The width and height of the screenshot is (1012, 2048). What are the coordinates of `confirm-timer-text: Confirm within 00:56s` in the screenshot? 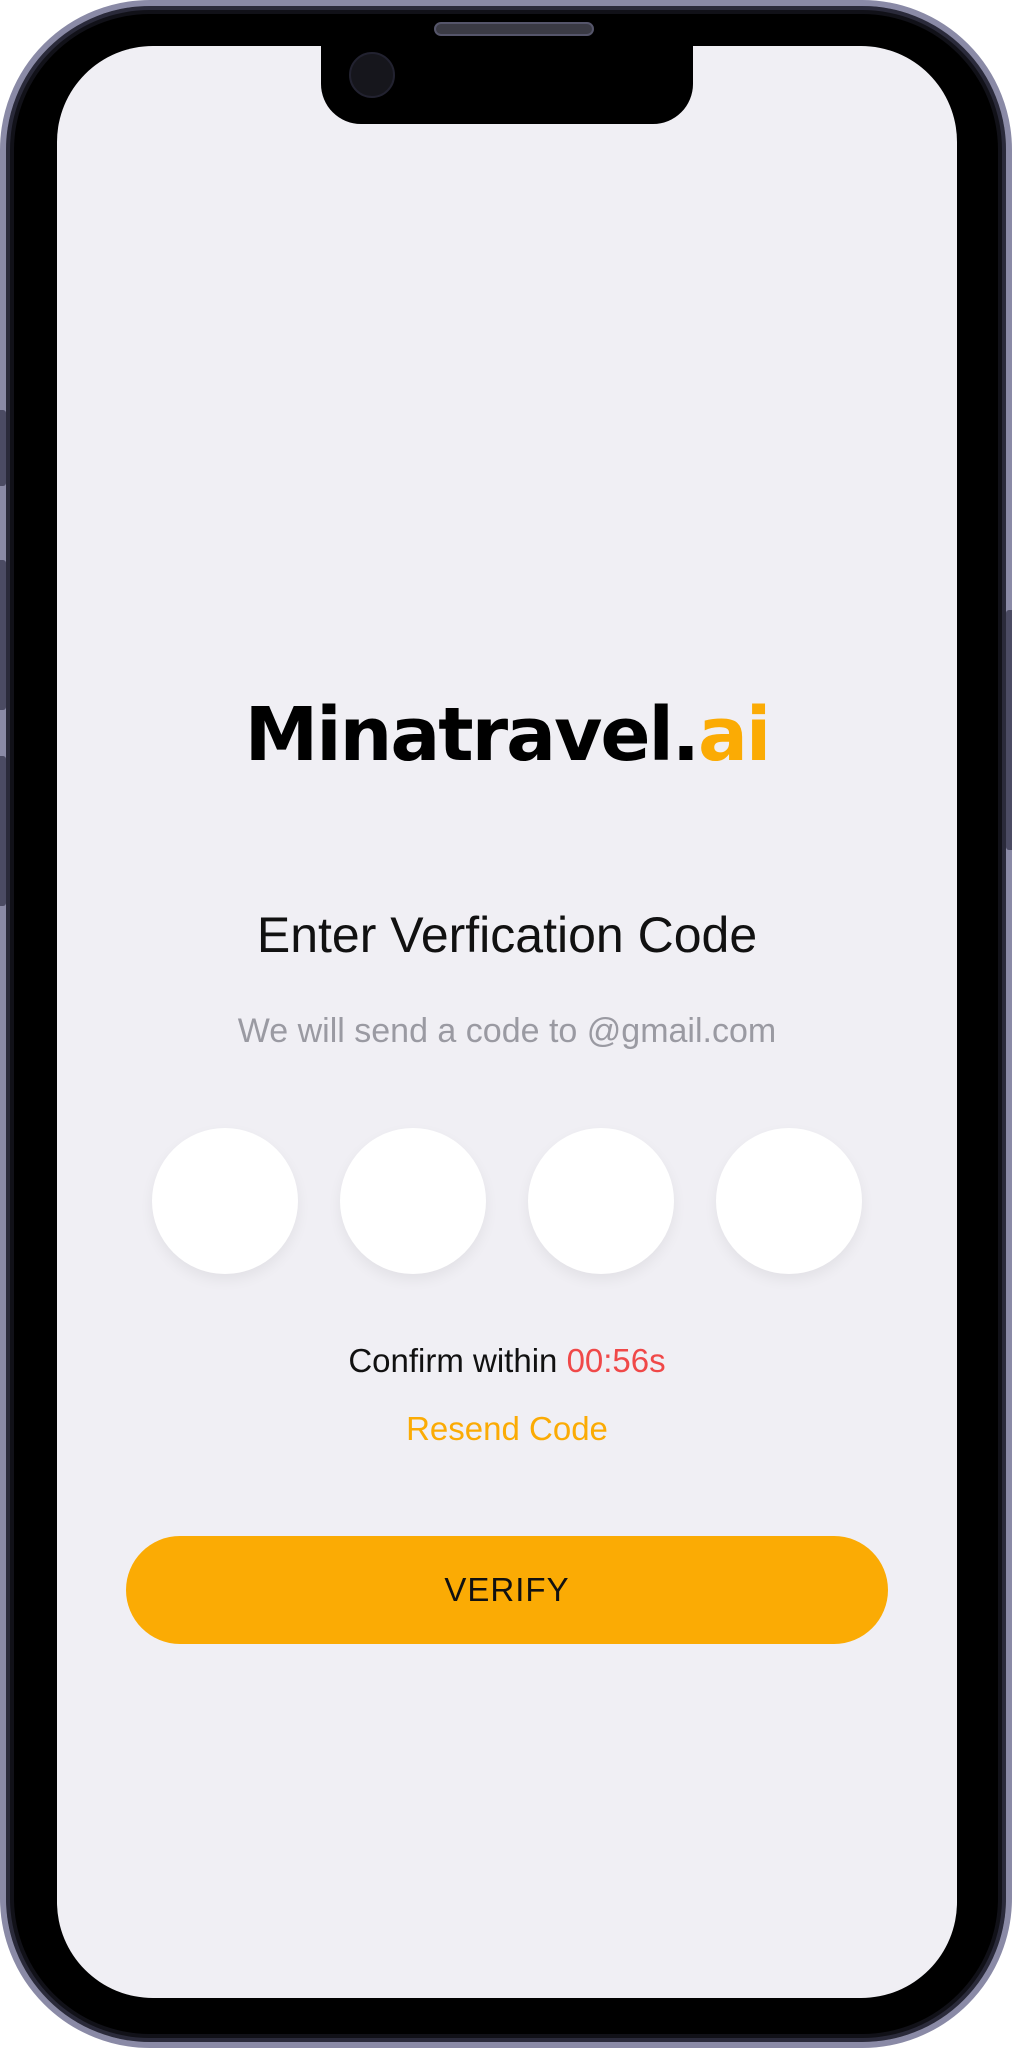 It's located at (507, 1361).